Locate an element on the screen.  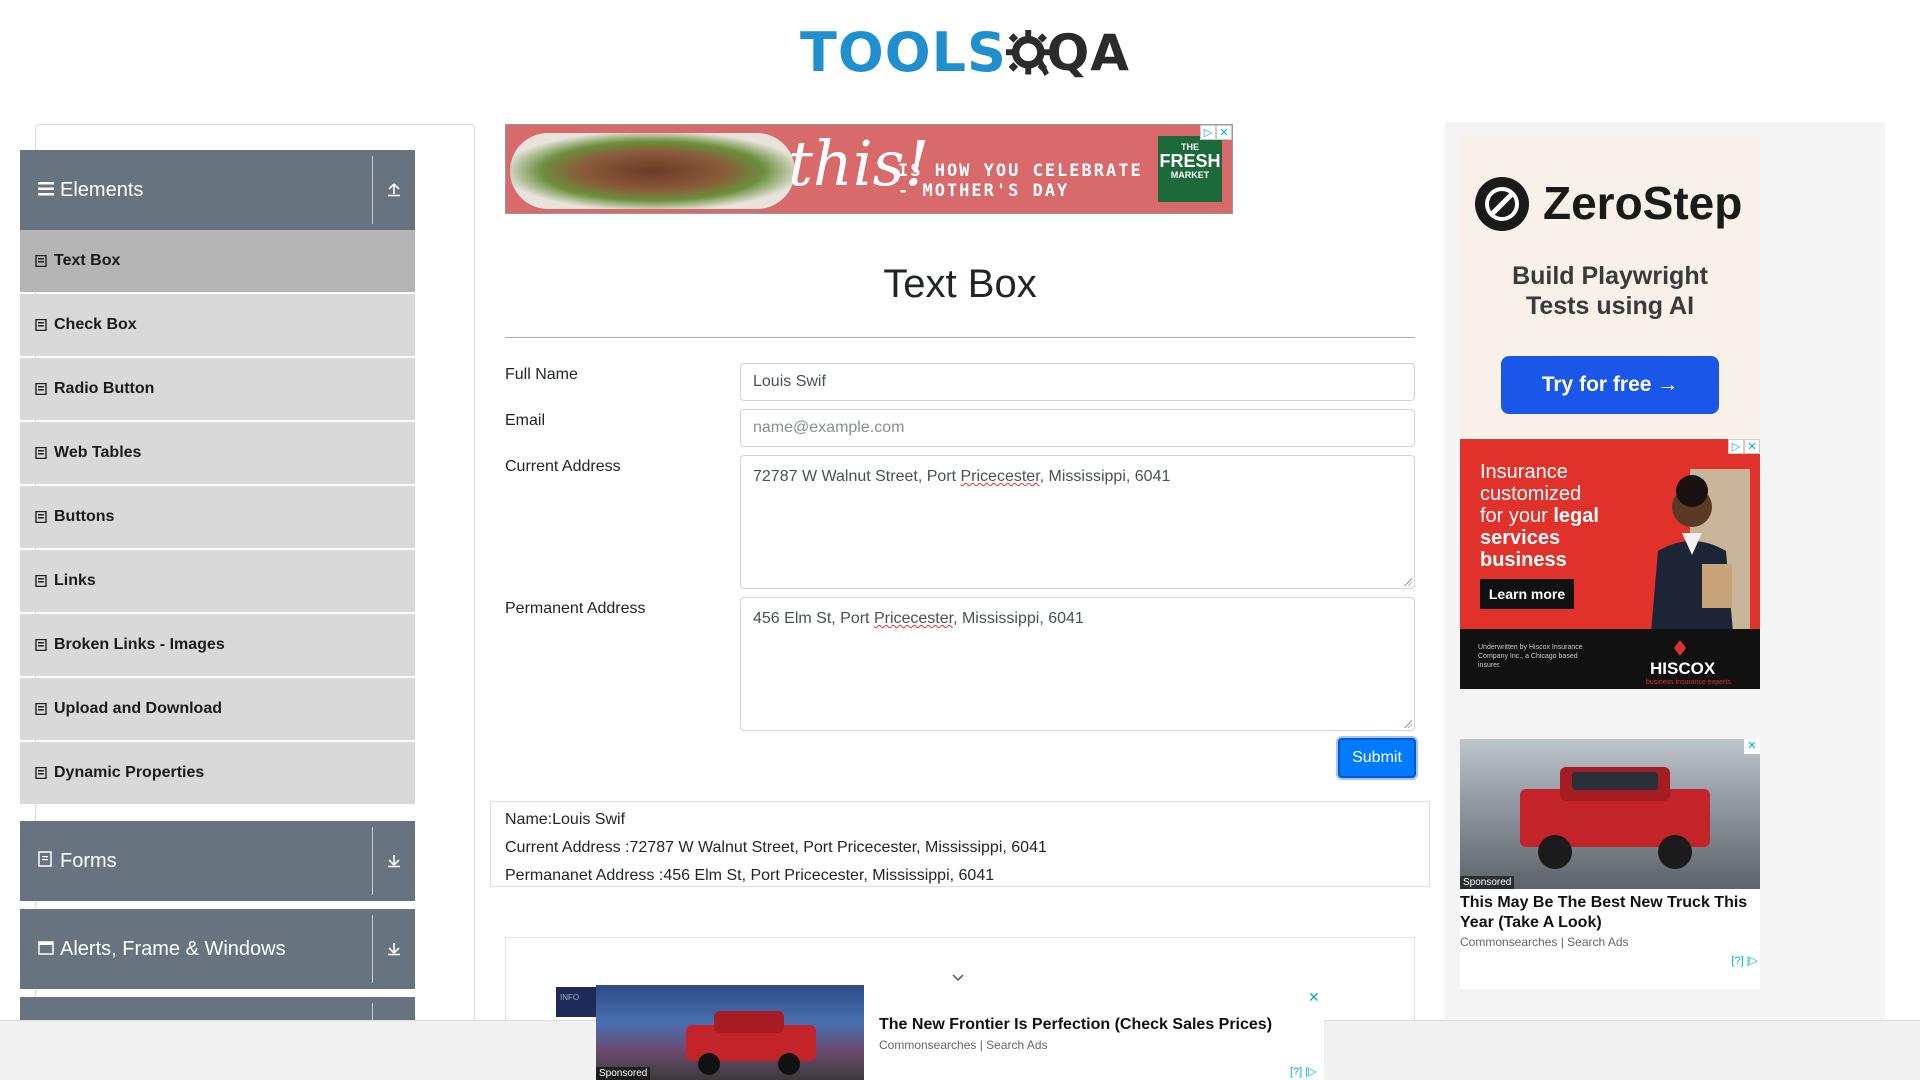
current-address-text-a: 72787 W Walnut Street, Port is located at coordinates (857, 476).